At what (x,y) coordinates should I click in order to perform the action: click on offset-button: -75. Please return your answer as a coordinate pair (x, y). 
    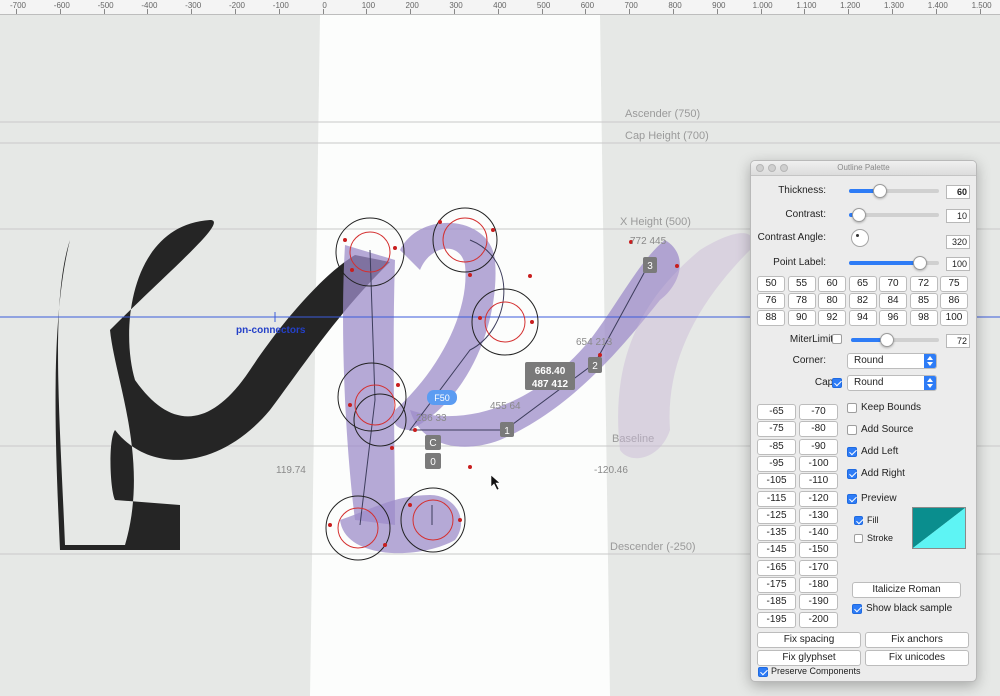
    Looking at the image, I should click on (776, 429).